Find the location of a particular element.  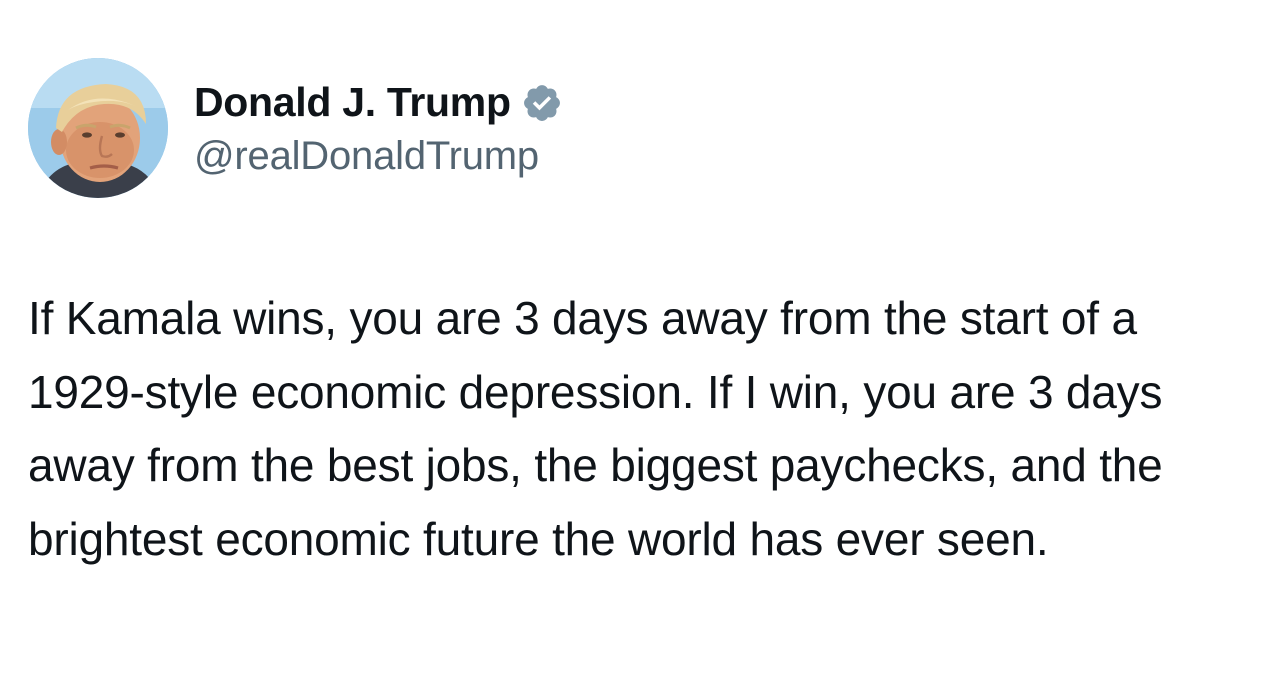

avatar-image is located at coordinates (98, 128).